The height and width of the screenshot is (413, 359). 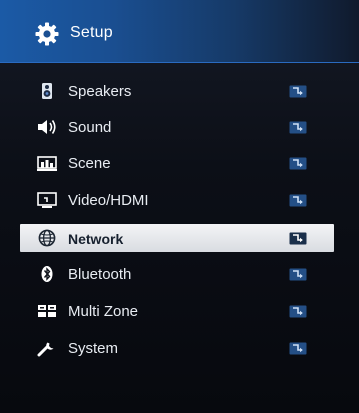 I want to click on menu-item-bluetooth: Bluetooth, so click(x=177, y=274).